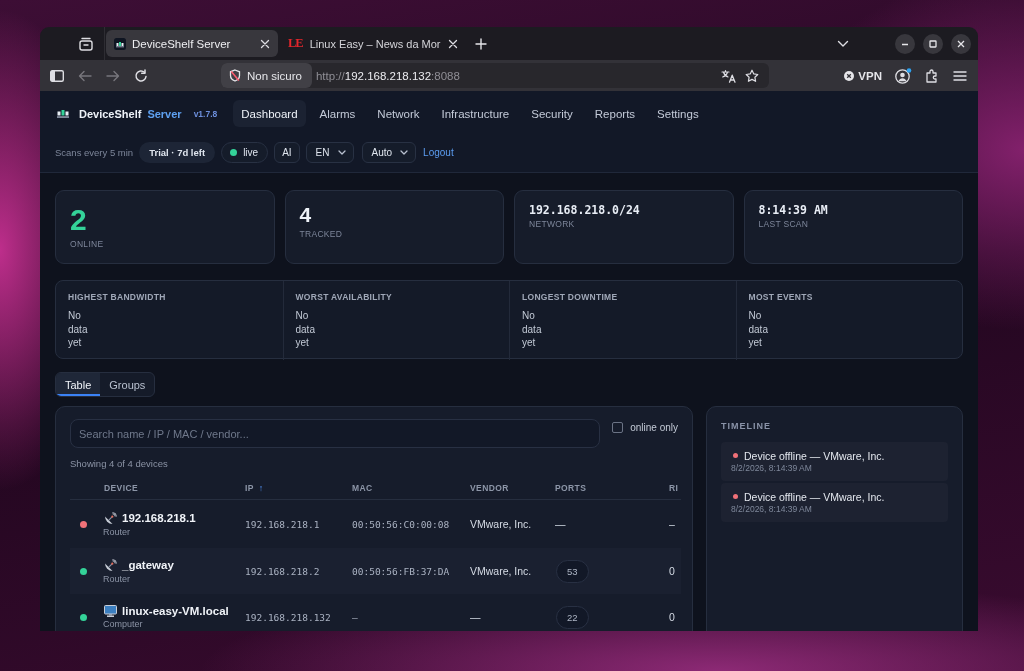 This screenshot has width=1024, height=671. Describe the element at coordinates (159, 518) in the screenshot. I see `device-name: 192.168.218.1` at that location.